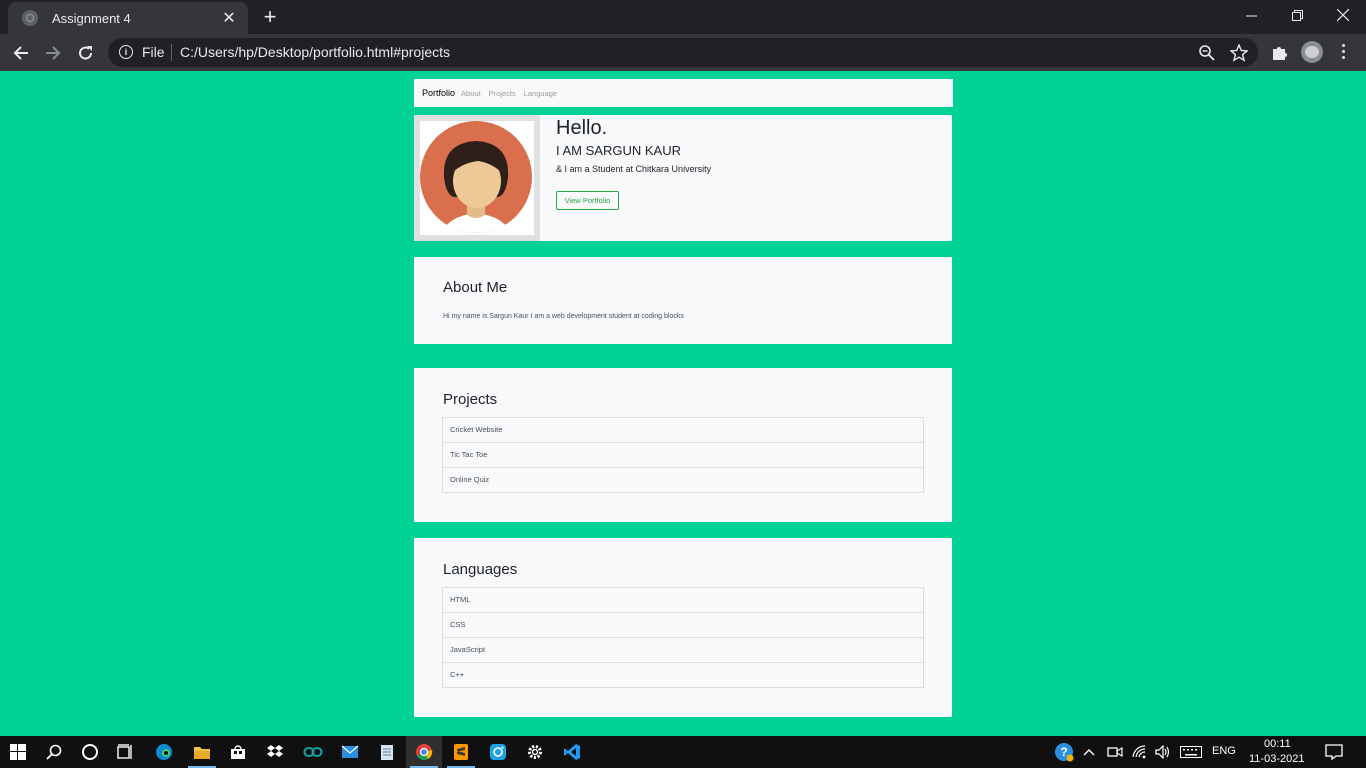 This screenshot has height=768, width=1366. I want to click on list-item: CSS, so click(683, 625).